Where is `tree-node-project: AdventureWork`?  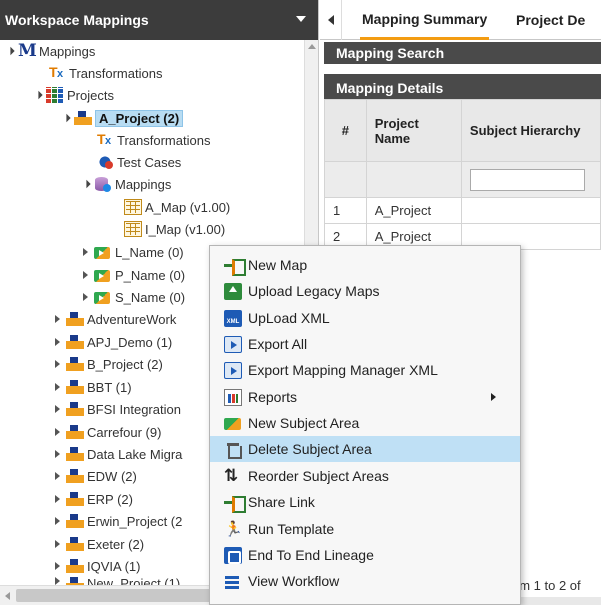
tree-node-project: AdventureWork is located at coordinates (114, 319).